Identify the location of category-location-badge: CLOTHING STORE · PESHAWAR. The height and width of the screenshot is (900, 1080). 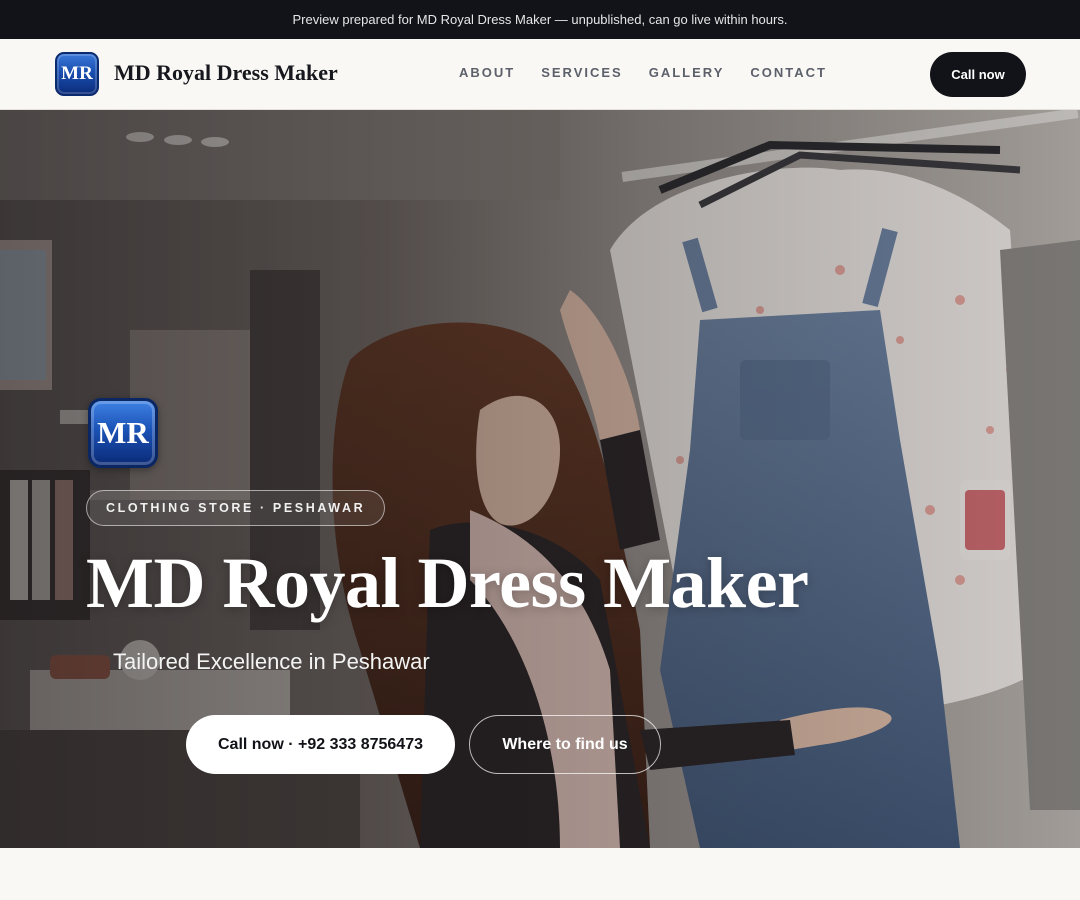
(236, 508).